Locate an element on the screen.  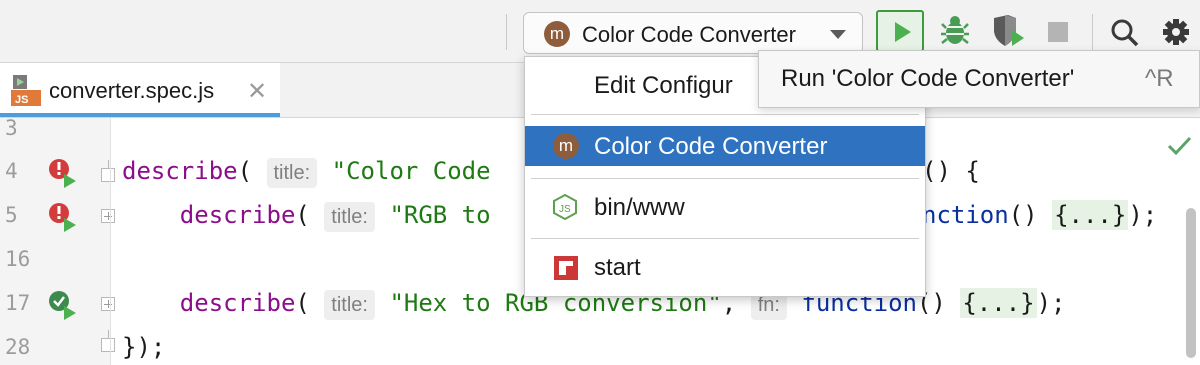
code-line-28: }); is located at coordinates (143, 347).